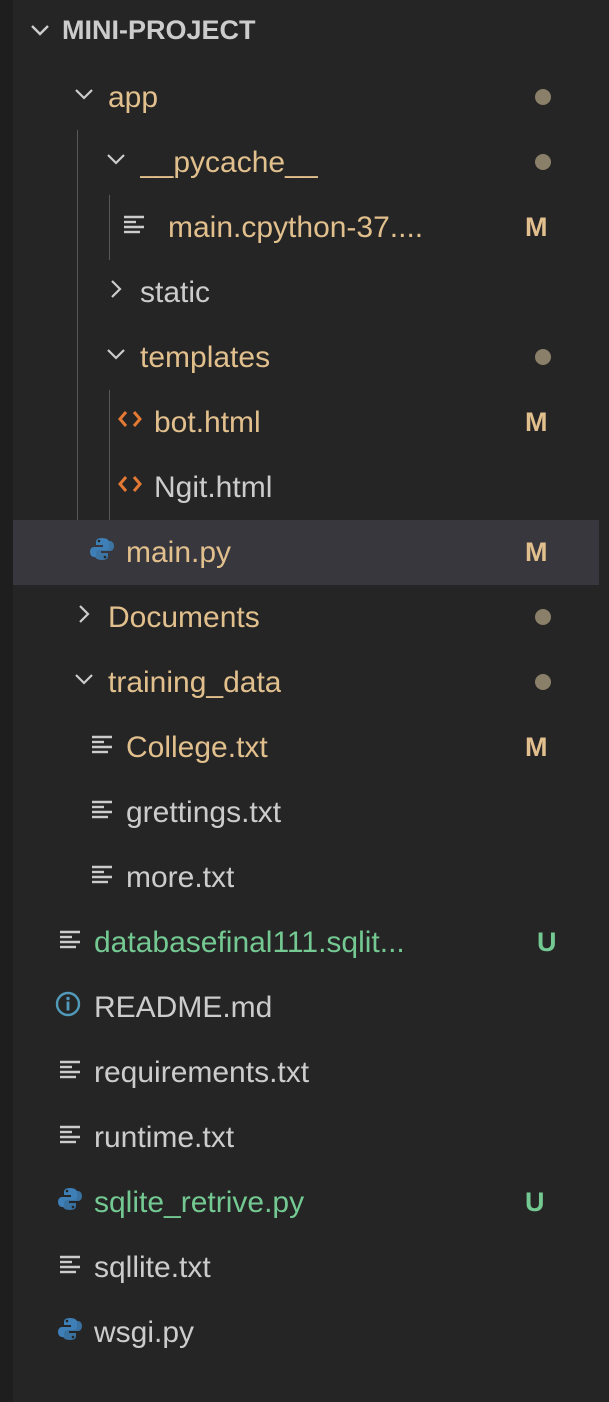 This screenshot has width=609, height=1402. I want to click on tree-item-label: app, so click(133, 97).